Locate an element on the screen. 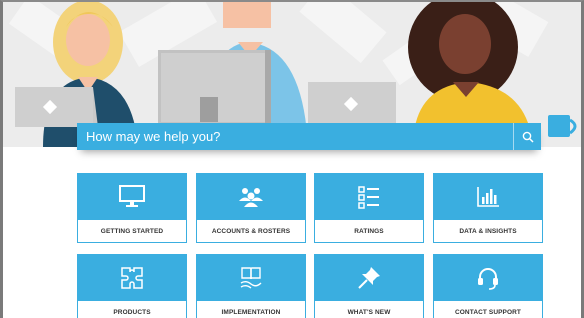 This screenshot has height=318, width=584. tile-ratings: RATINGS is located at coordinates (369, 208).